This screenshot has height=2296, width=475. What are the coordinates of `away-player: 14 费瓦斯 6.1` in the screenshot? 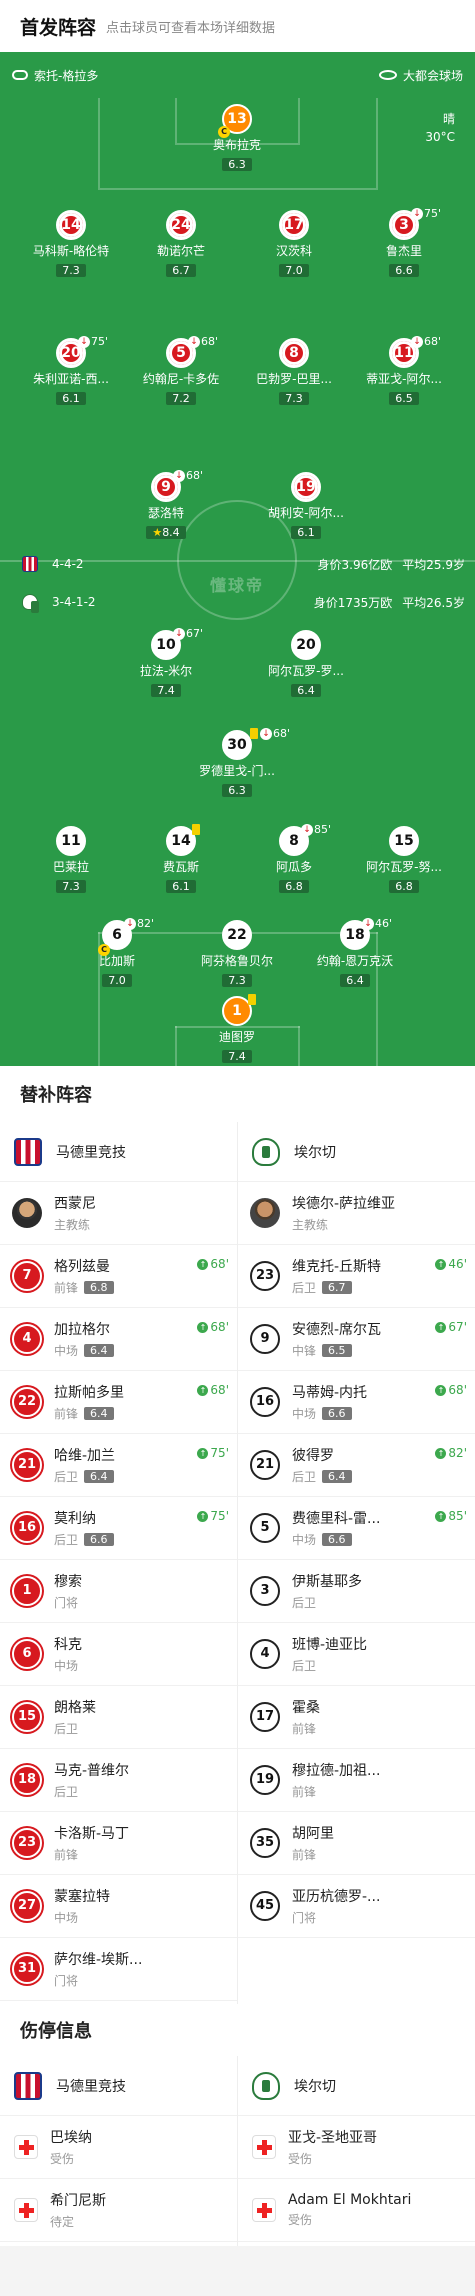 It's located at (181, 860).